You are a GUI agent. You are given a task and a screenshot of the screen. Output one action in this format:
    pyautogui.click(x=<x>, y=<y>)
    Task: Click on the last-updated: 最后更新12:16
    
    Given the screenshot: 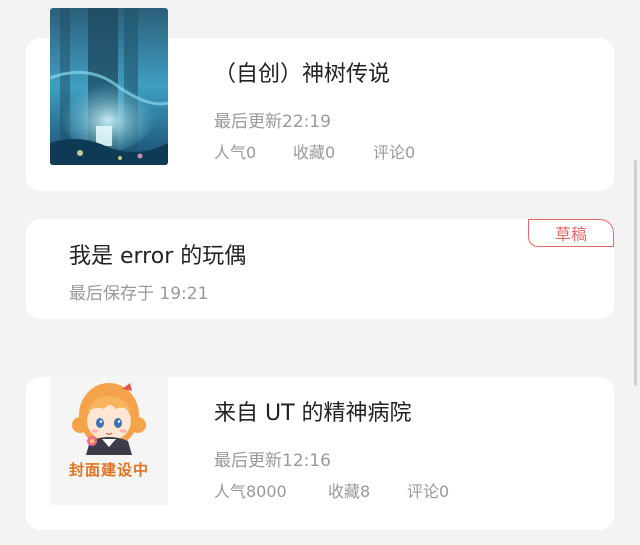 What is the action you would take?
    pyautogui.click(x=272, y=461)
    